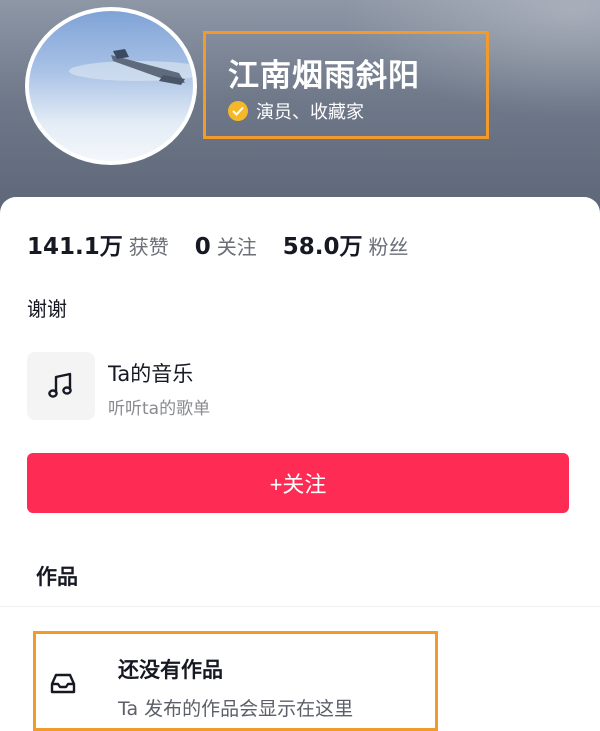 The width and height of the screenshot is (600, 731). Describe the element at coordinates (235, 681) in the screenshot. I see `empty-works-highlight-box: 还没有作品 Ta 发布的作品会显示在这里` at that location.